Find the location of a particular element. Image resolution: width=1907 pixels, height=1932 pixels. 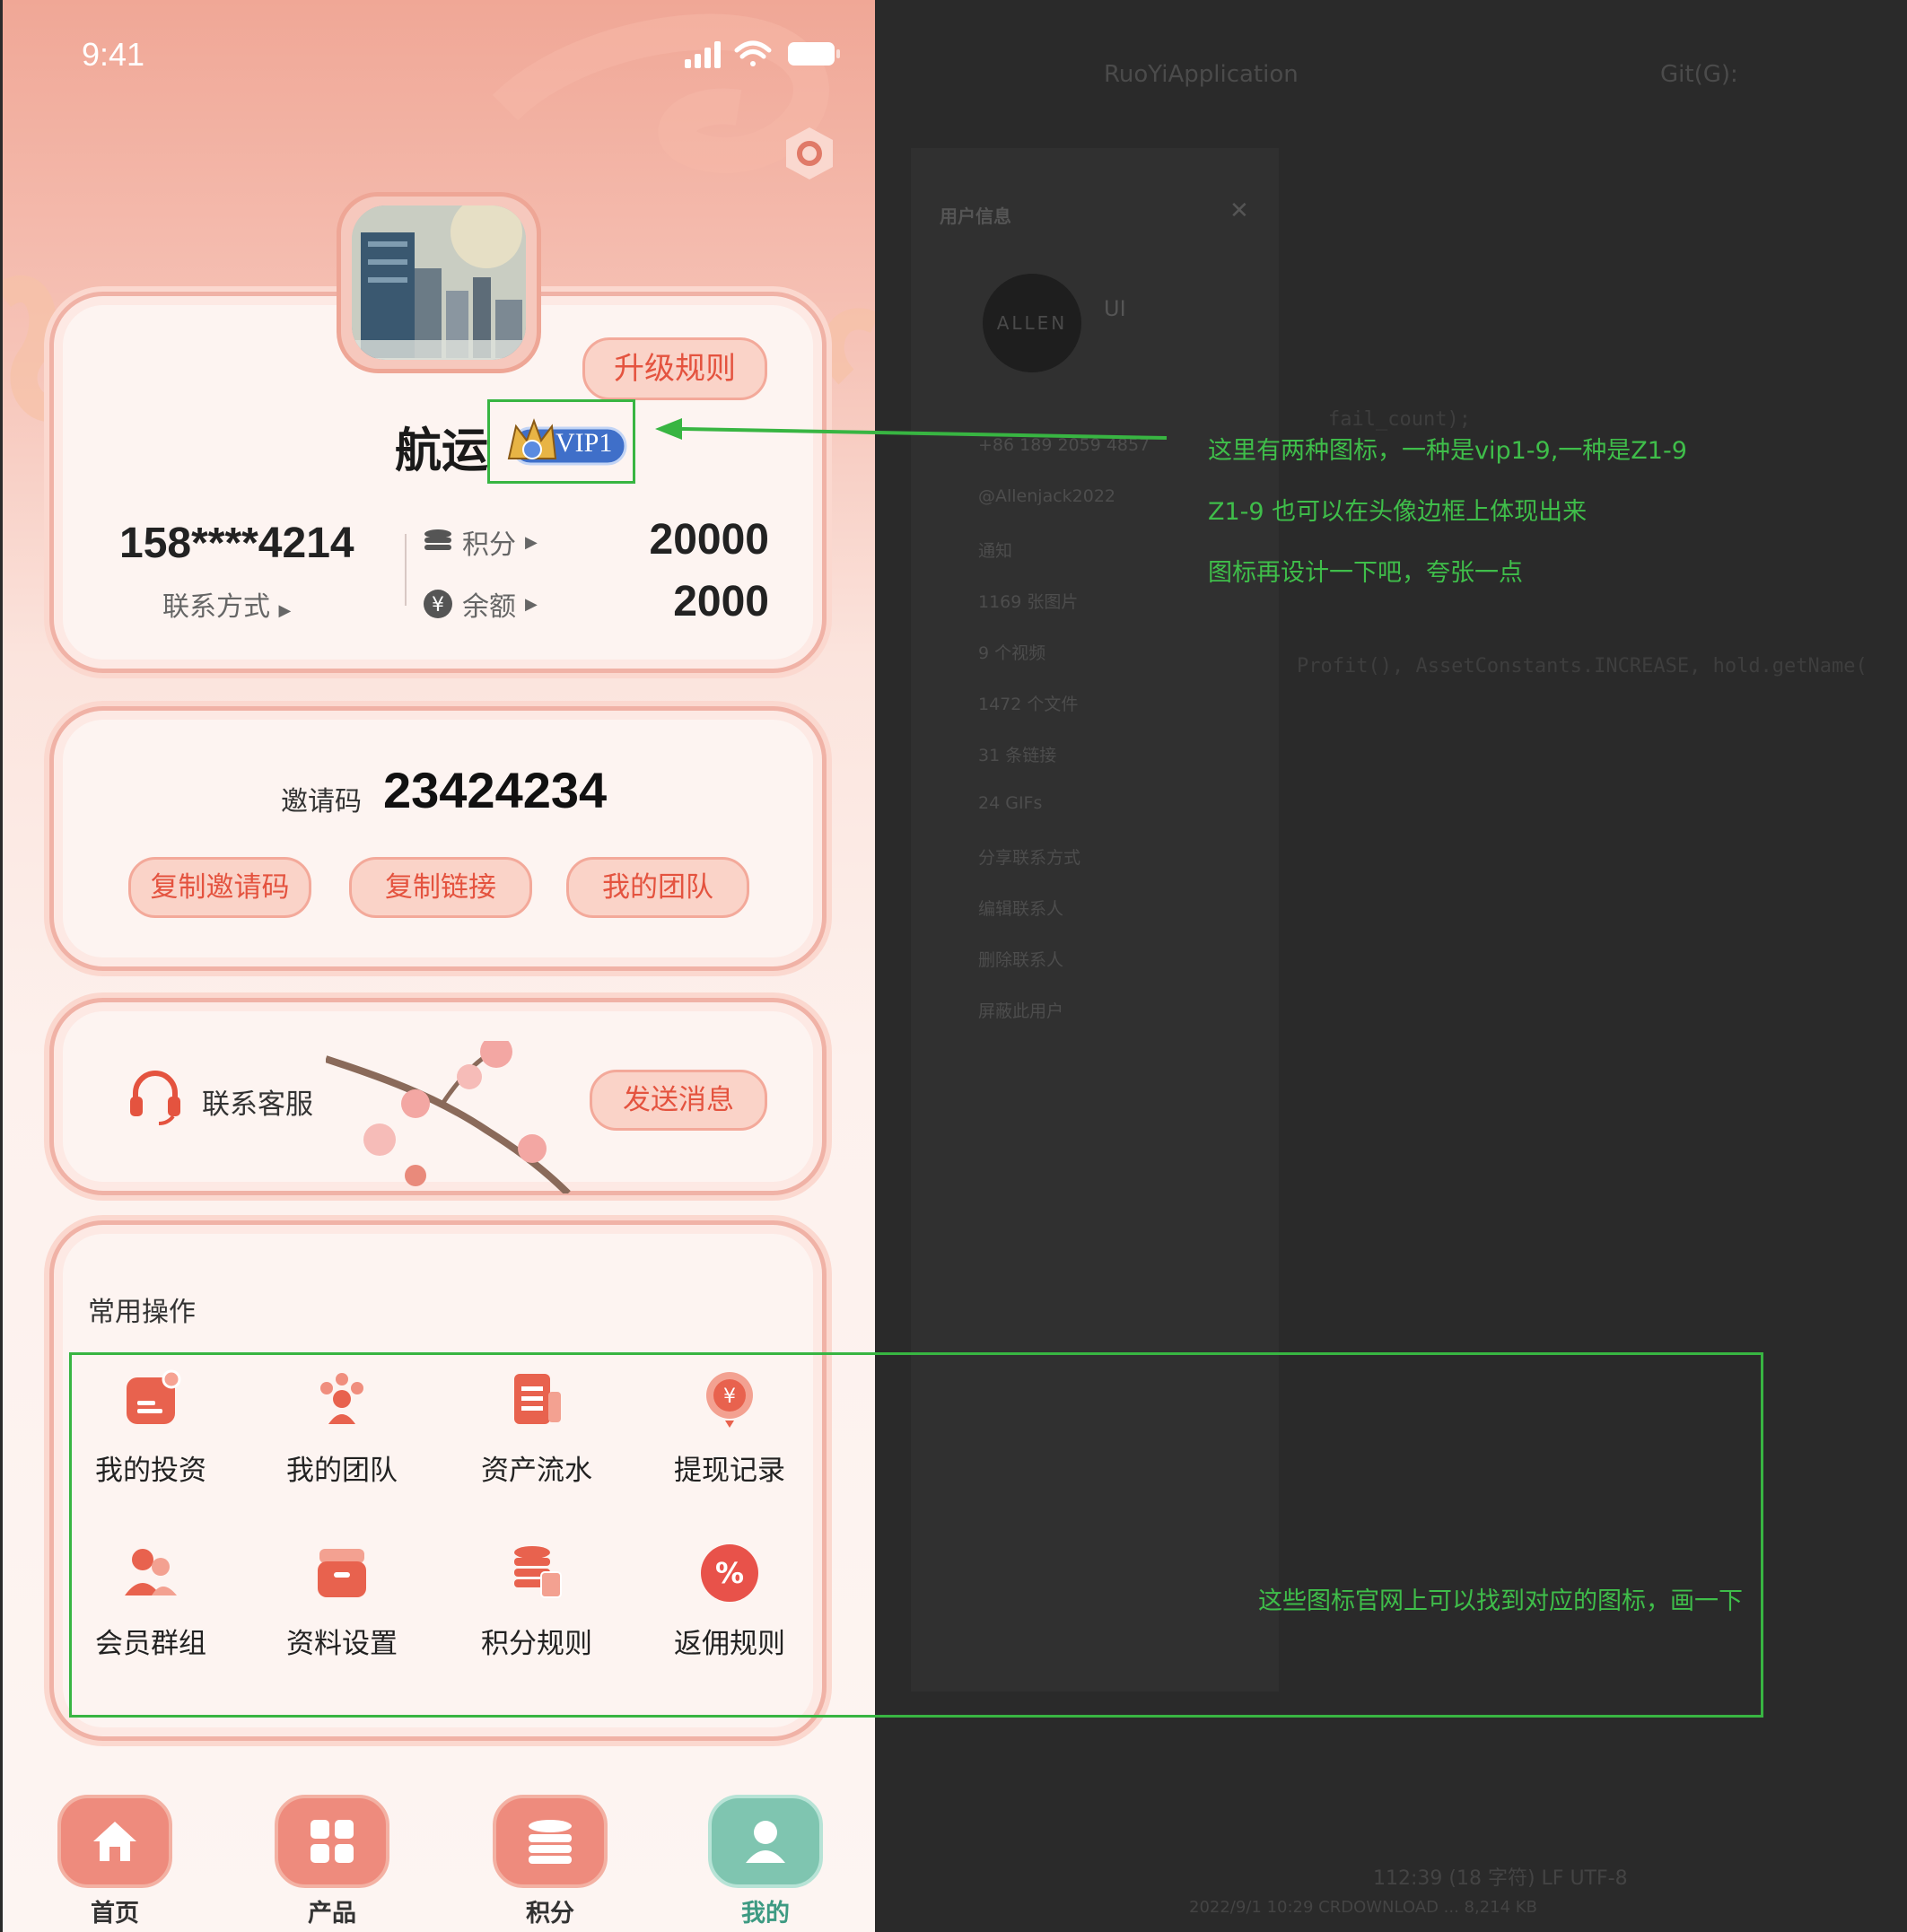

avatar-image is located at coordinates (439, 283).